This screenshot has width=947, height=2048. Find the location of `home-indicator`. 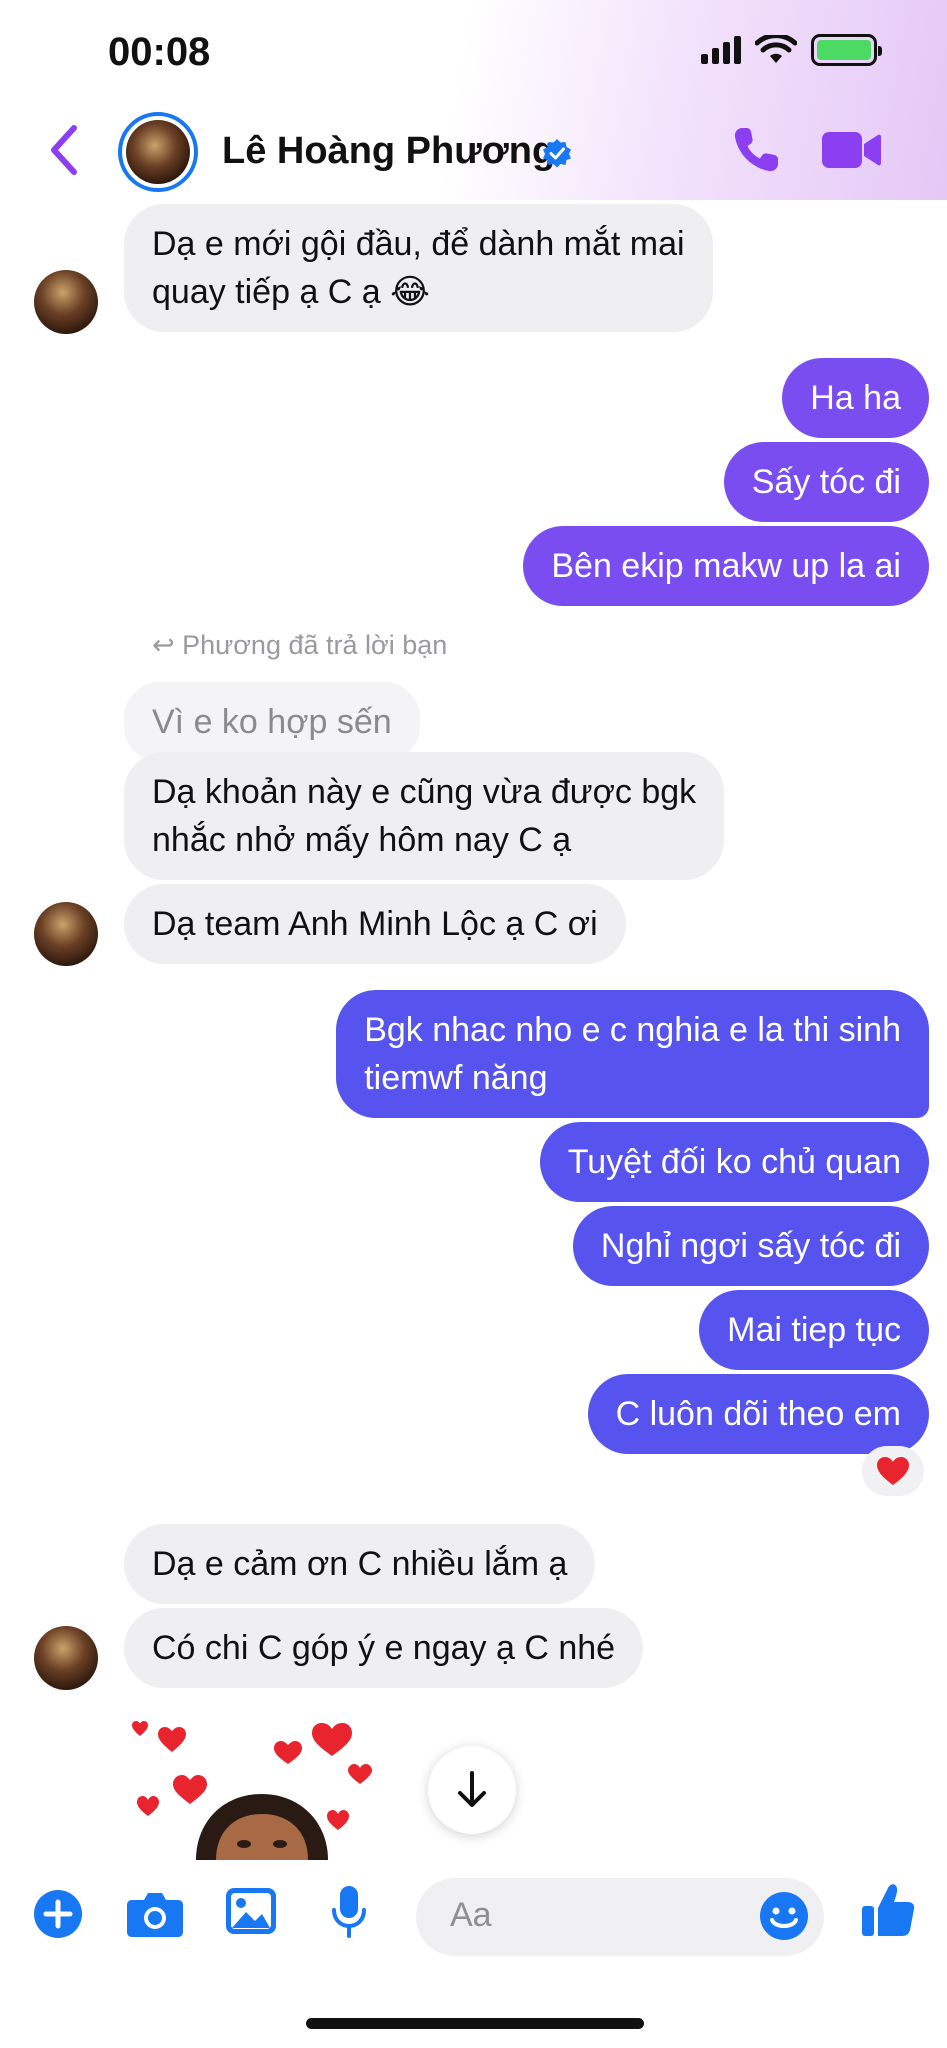

home-indicator is located at coordinates (475, 2023).